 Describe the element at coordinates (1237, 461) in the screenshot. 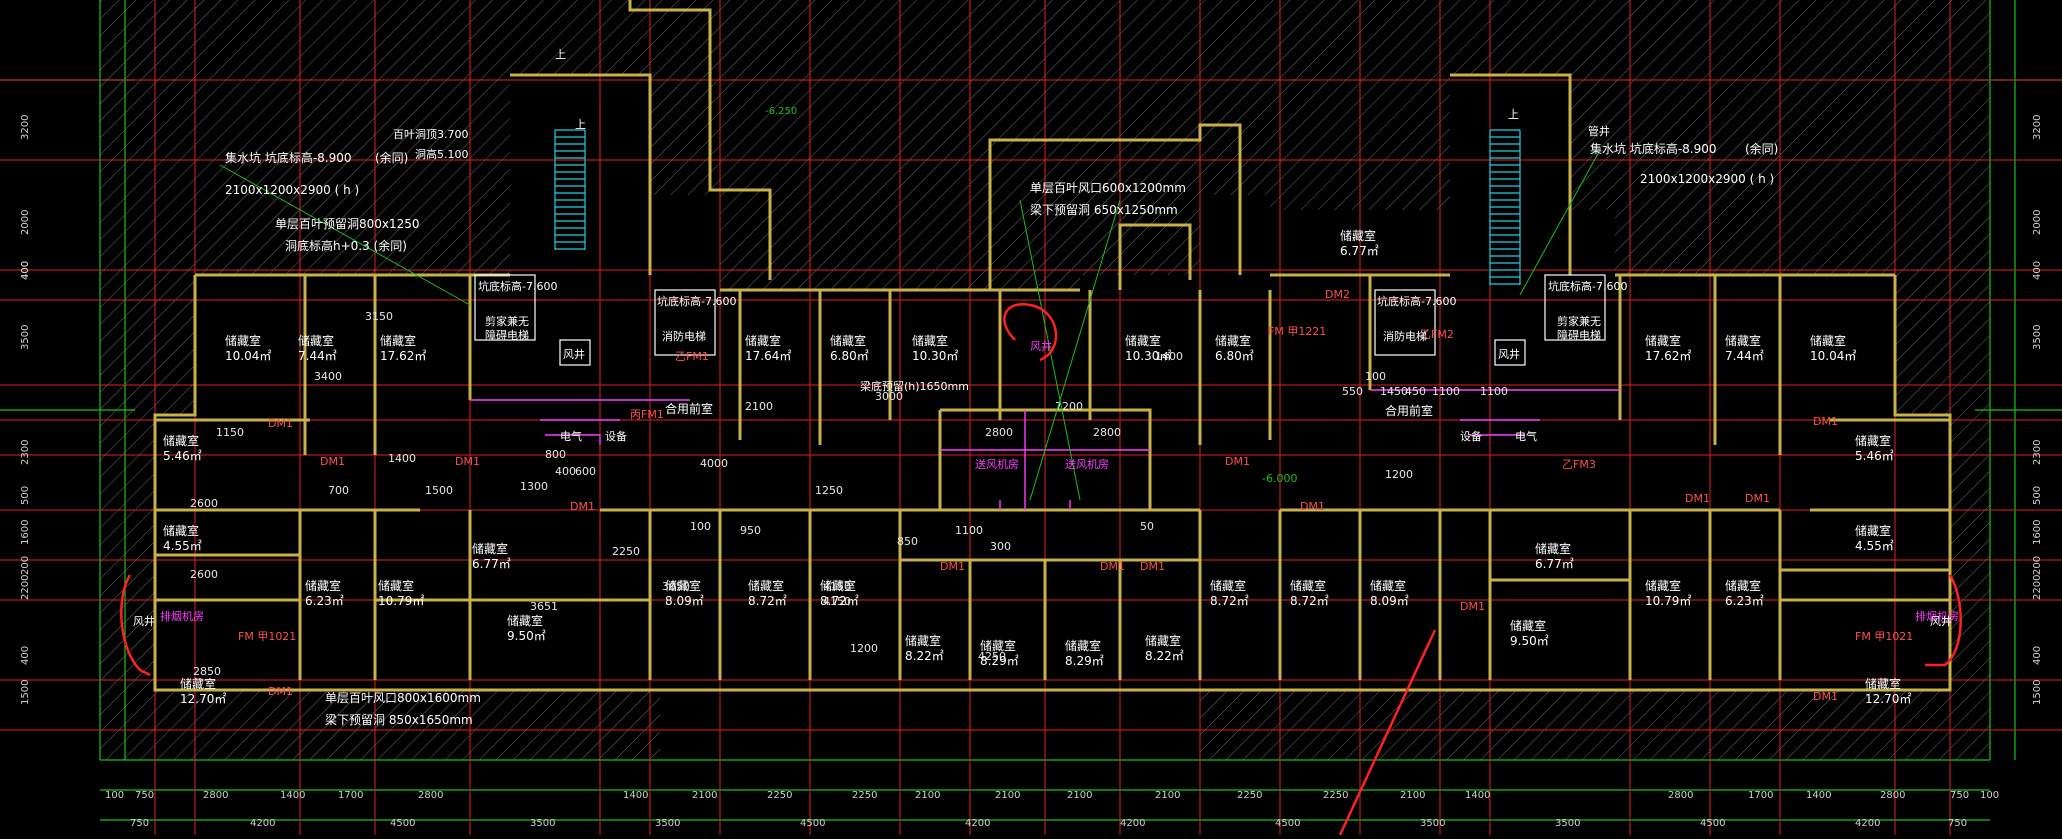

I see `door-tag-12: DM1` at that location.